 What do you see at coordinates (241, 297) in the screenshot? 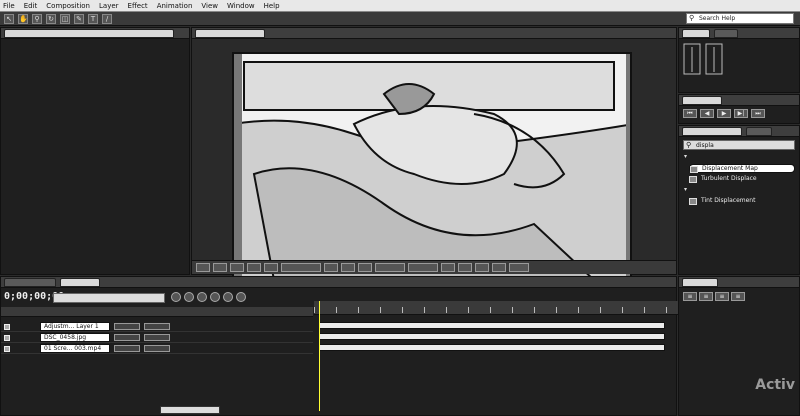
I see `graph-editor-icon` at bounding box center [241, 297].